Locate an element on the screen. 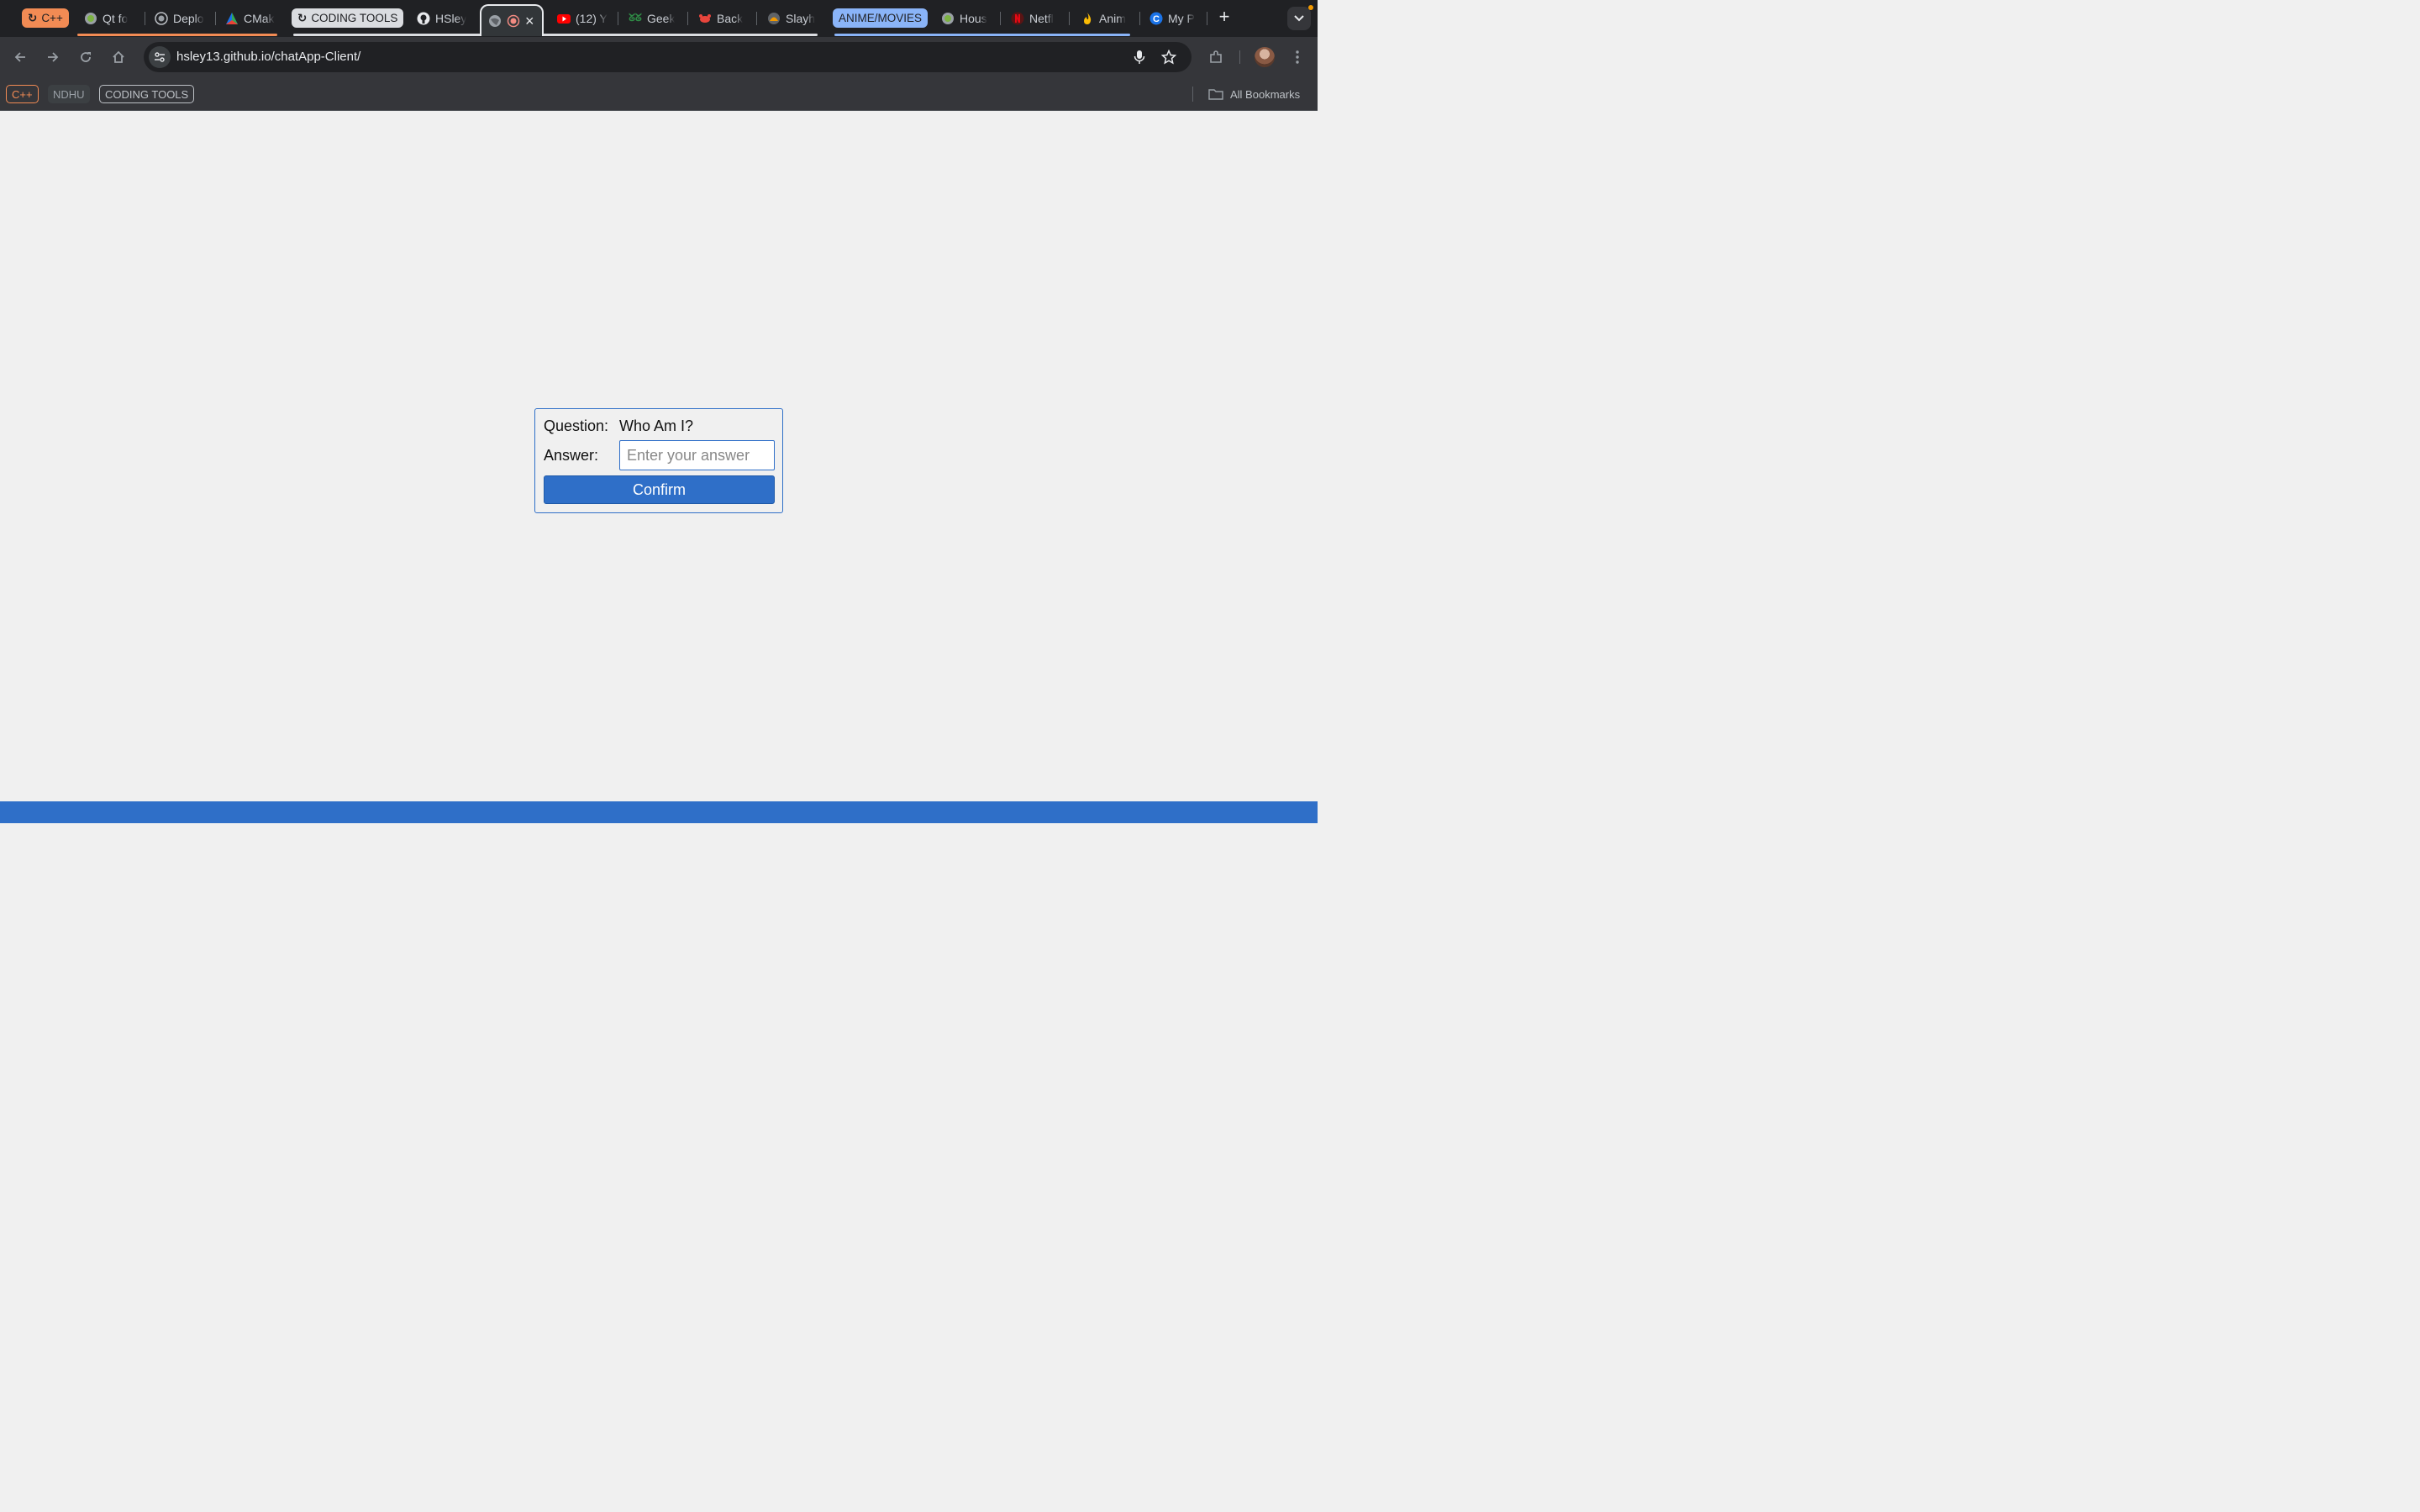 This screenshot has height=1512, width=2420. tab-my-p: C My P is located at coordinates (1174, 18).